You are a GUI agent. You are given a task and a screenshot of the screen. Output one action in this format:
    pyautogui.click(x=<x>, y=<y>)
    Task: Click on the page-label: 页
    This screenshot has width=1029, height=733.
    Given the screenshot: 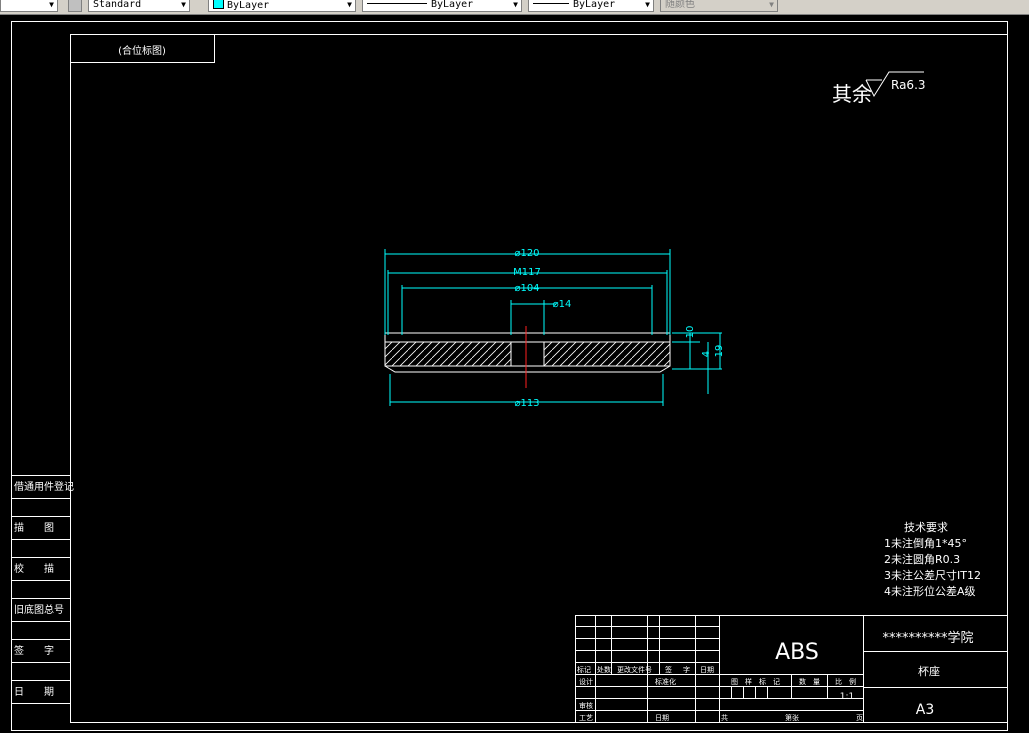 What is the action you would take?
    pyautogui.click(x=859, y=718)
    